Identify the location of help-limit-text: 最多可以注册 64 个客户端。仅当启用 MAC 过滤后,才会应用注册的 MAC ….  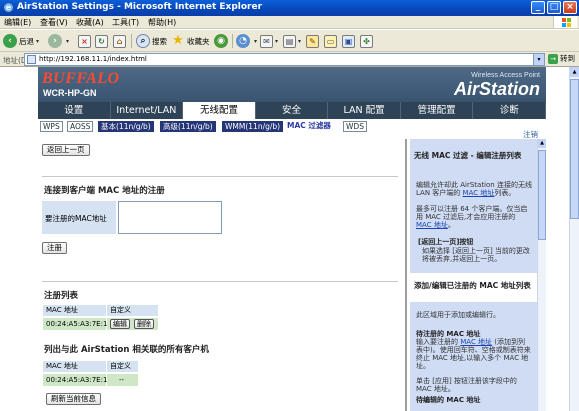
(472, 217).